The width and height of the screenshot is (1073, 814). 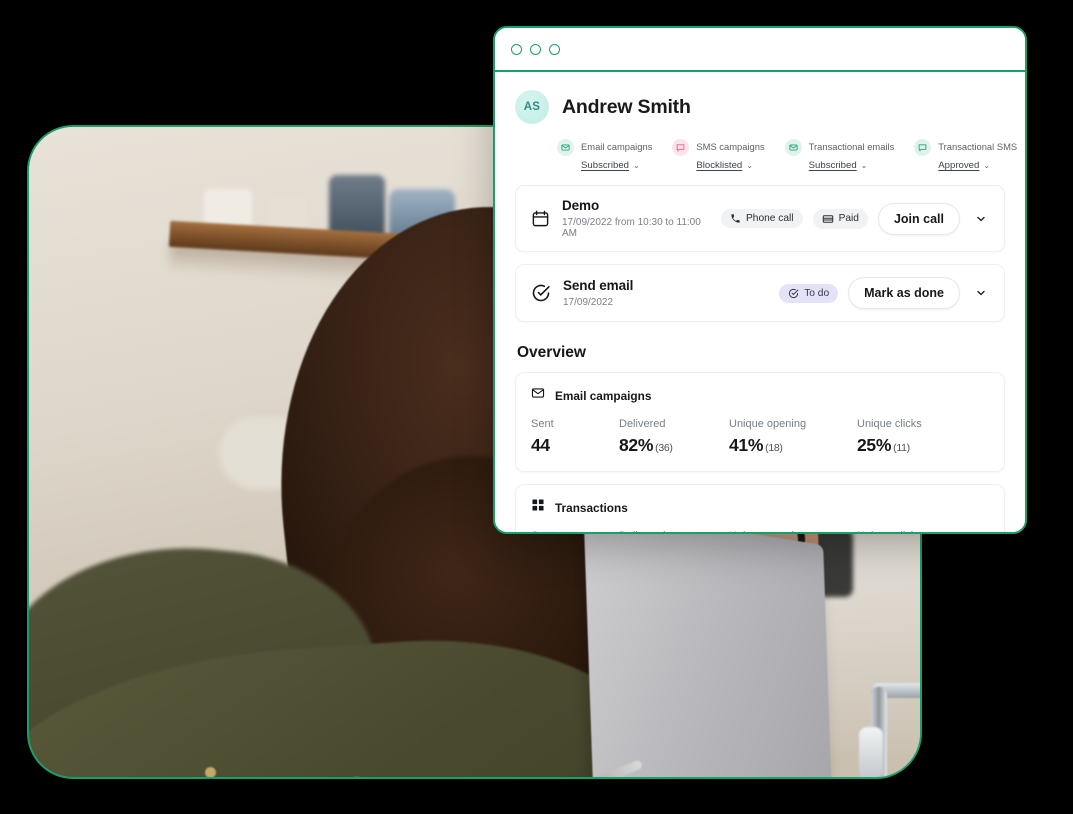 I want to click on calendar-icon, so click(x=540, y=218).